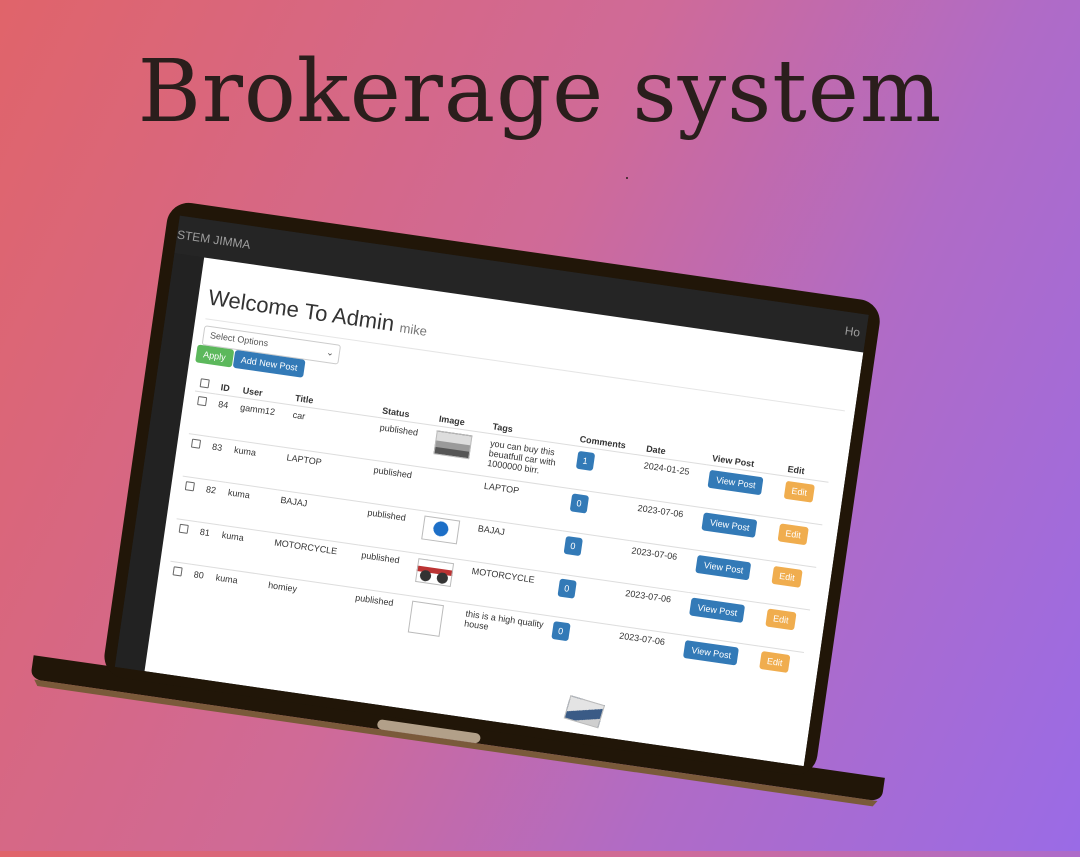 The height and width of the screenshot is (857, 1080). What do you see at coordinates (441, 530) in the screenshot?
I see `post-image-bajaj` at bounding box center [441, 530].